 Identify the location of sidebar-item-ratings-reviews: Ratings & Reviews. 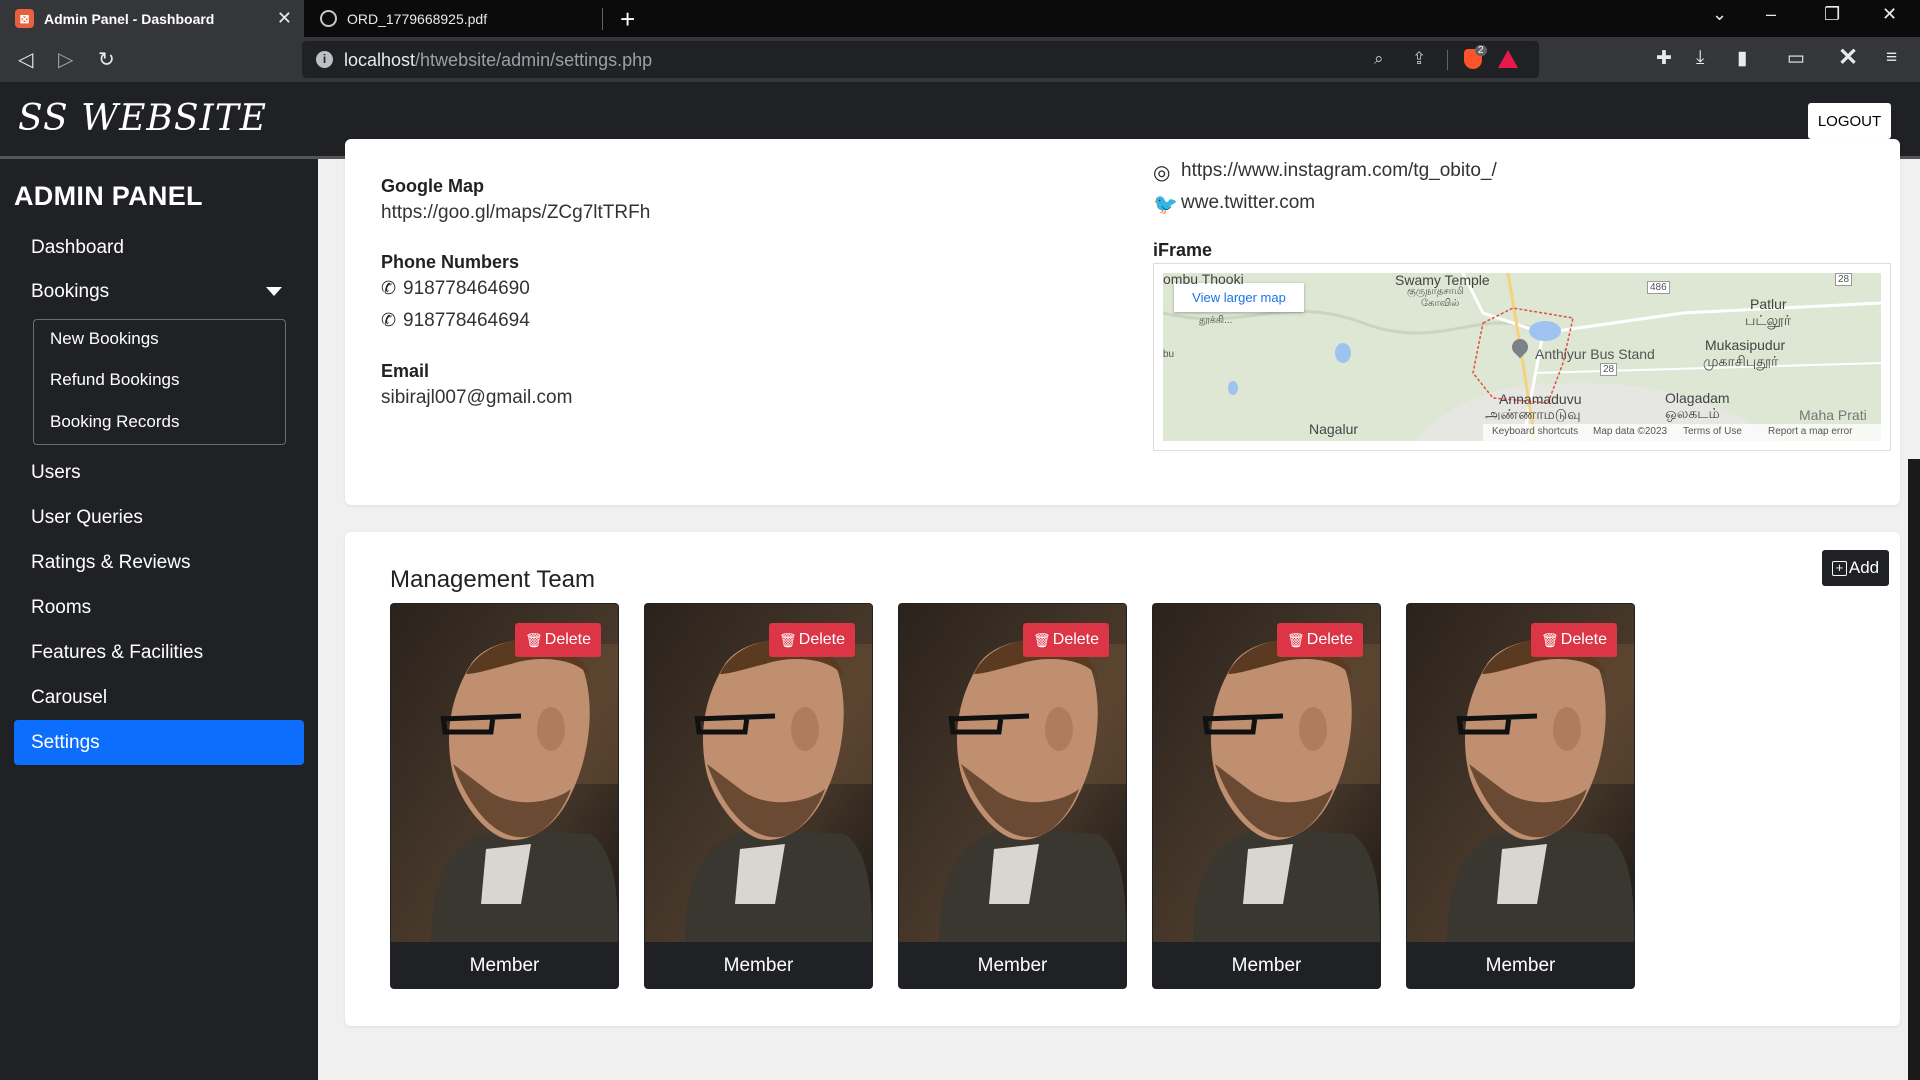
(159, 562).